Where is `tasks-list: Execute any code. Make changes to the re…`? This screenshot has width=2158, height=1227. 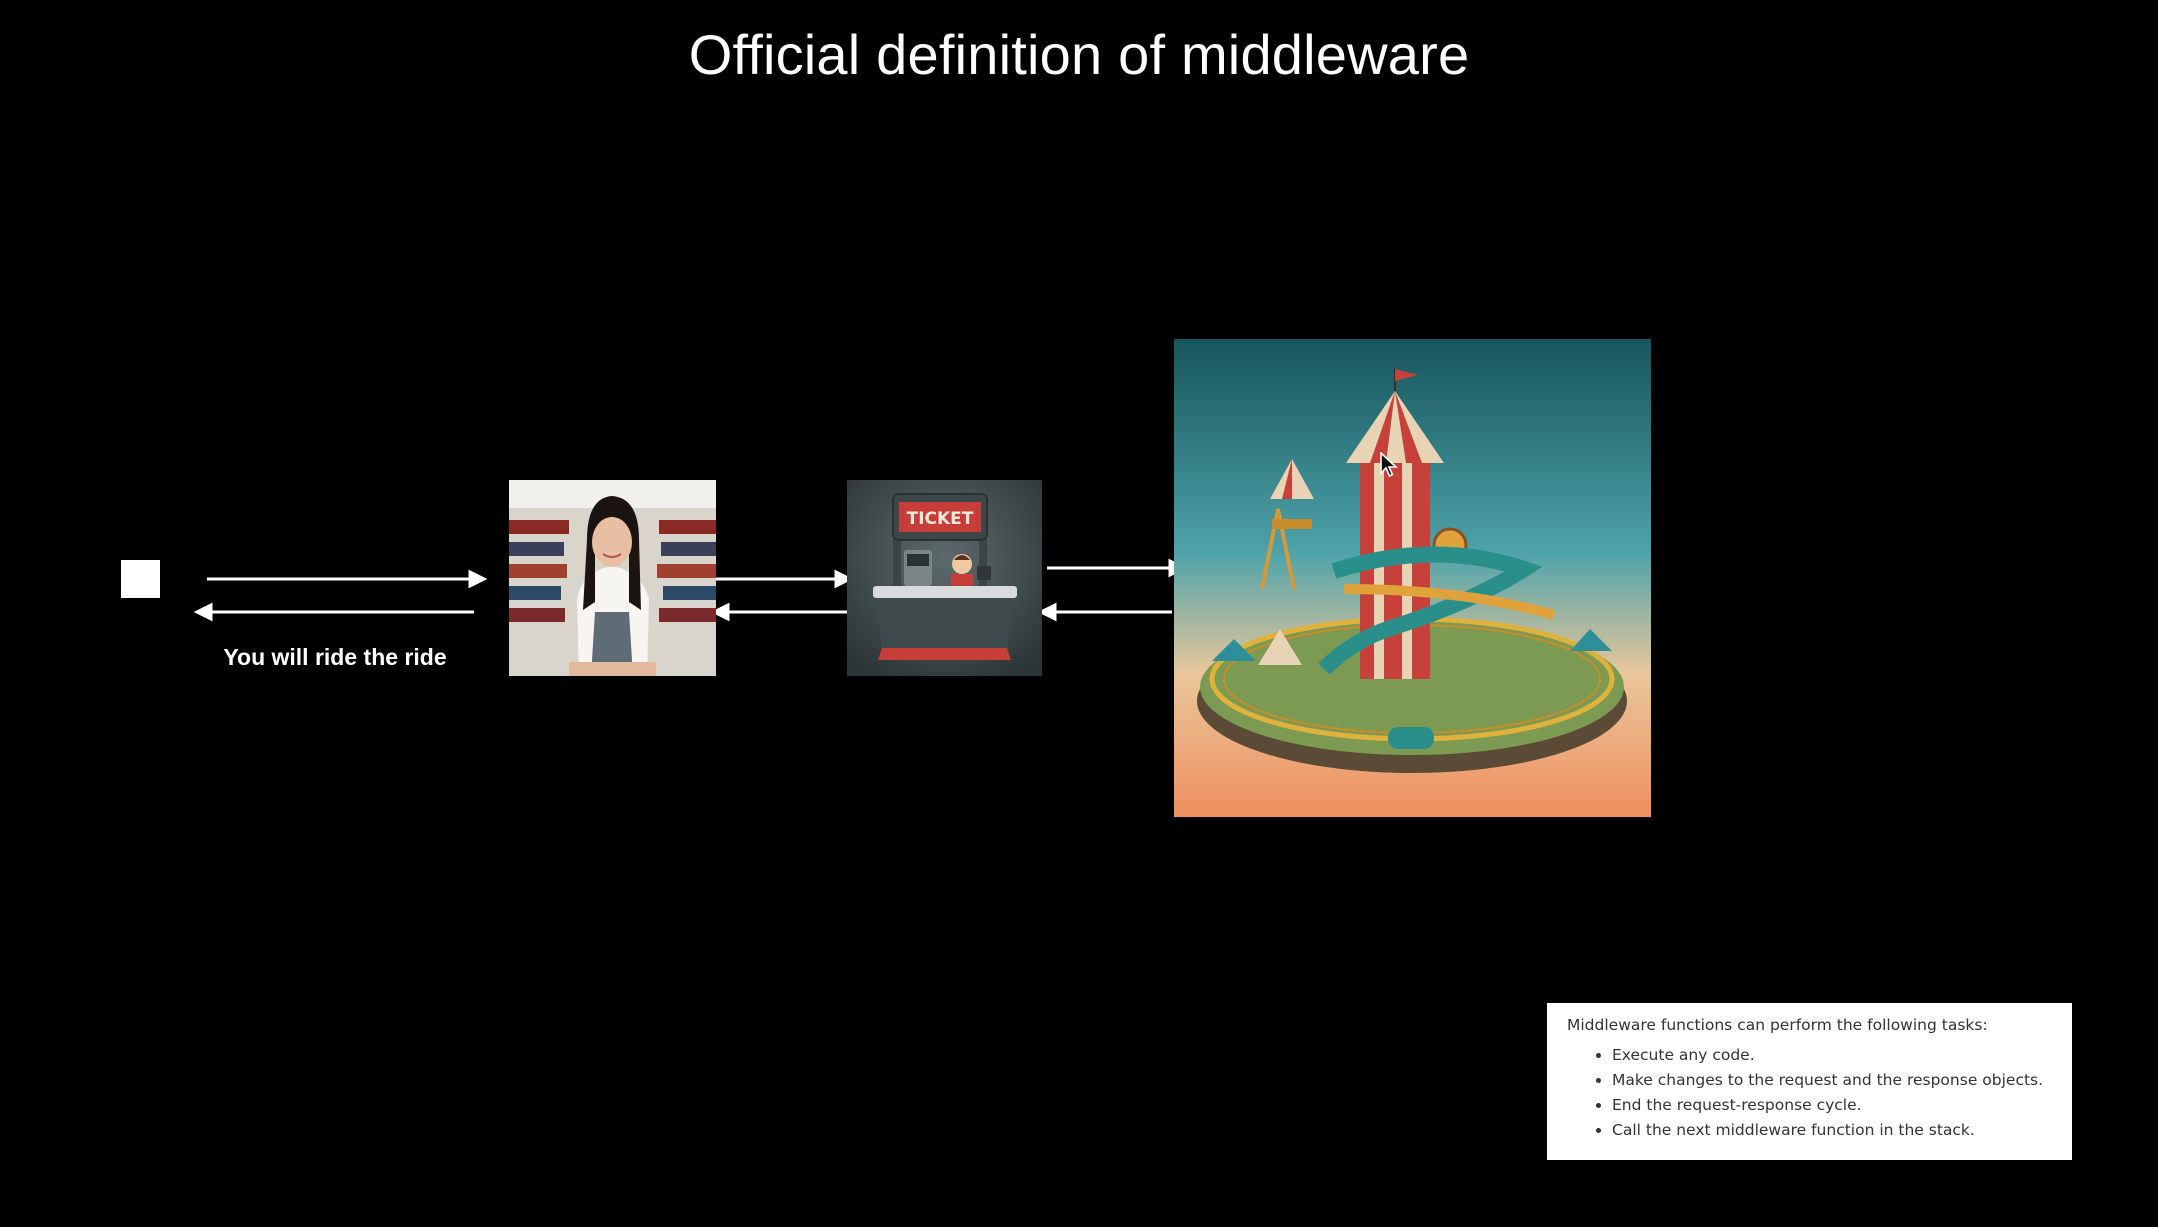 tasks-list: Execute any code. Make changes to the re… is located at coordinates (1819, 1092).